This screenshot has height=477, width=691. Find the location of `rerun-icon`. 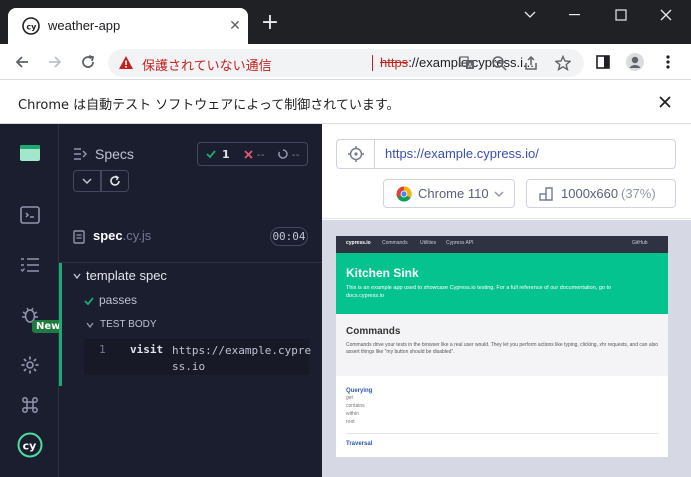

rerun-icon is located at coordinates (115, 180).